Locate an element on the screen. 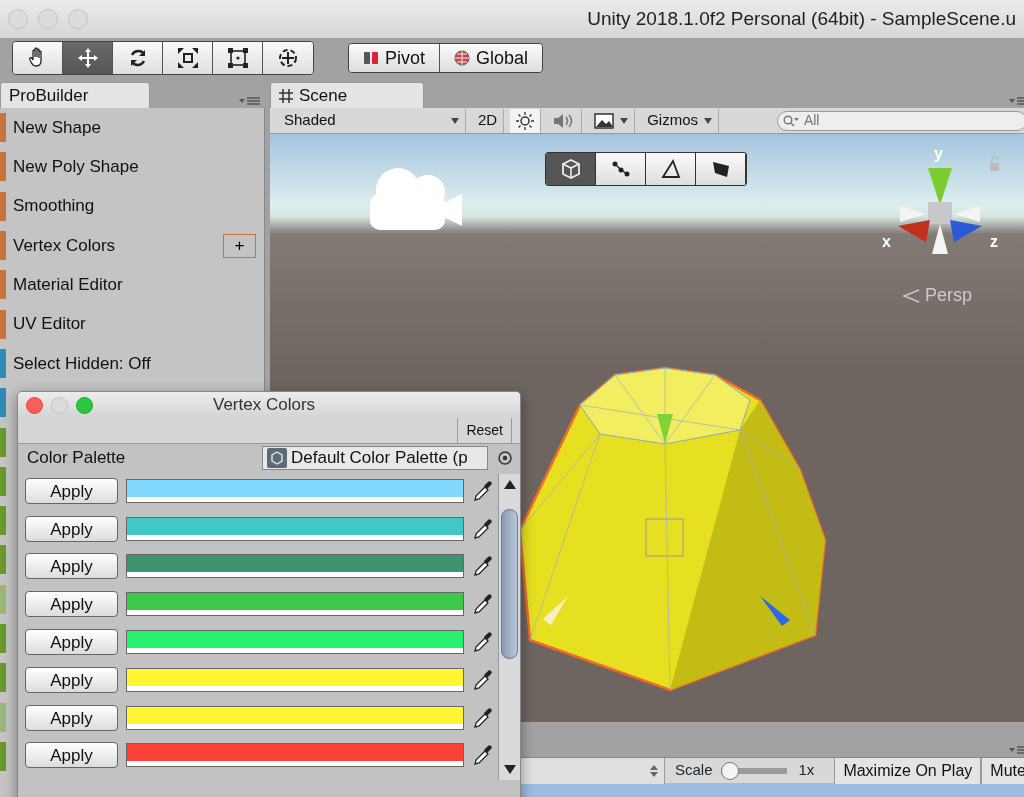 The height and width of the screenshot is (797, 1024). scroll-down-icon is located at coordinates (510, 769).